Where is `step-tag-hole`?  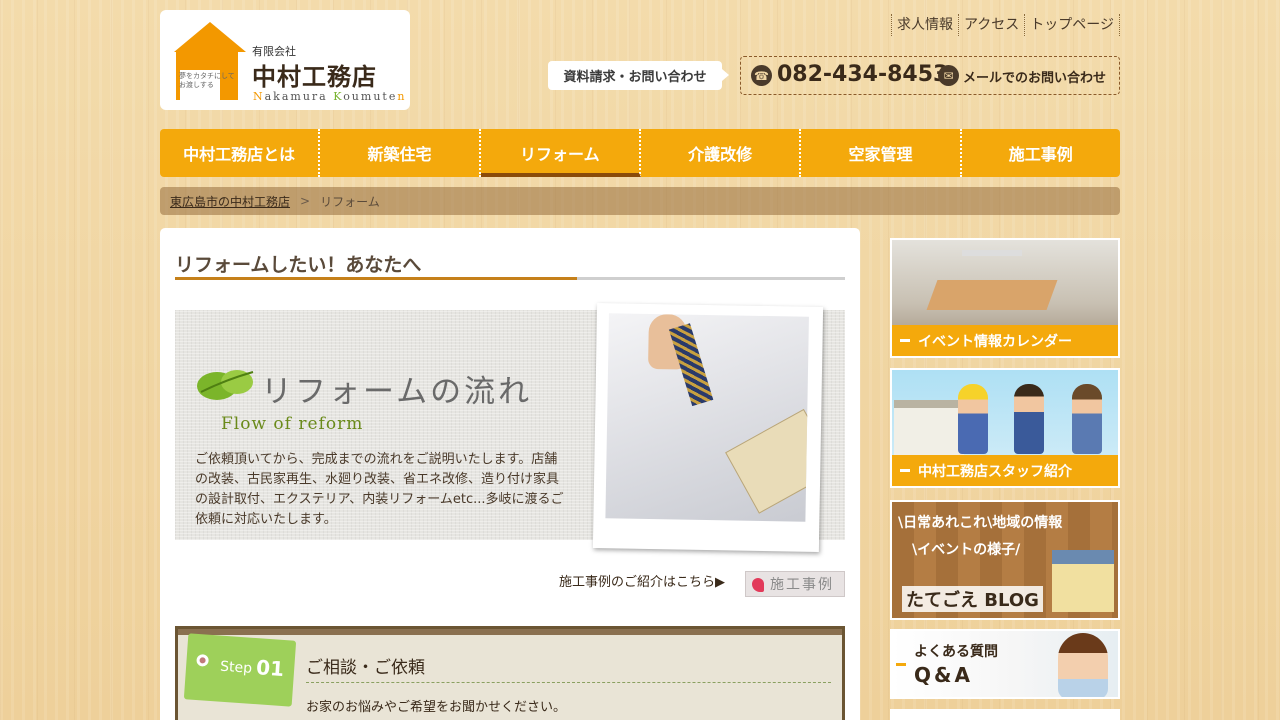 step-tag-hole is located at coordinates (202, 660).